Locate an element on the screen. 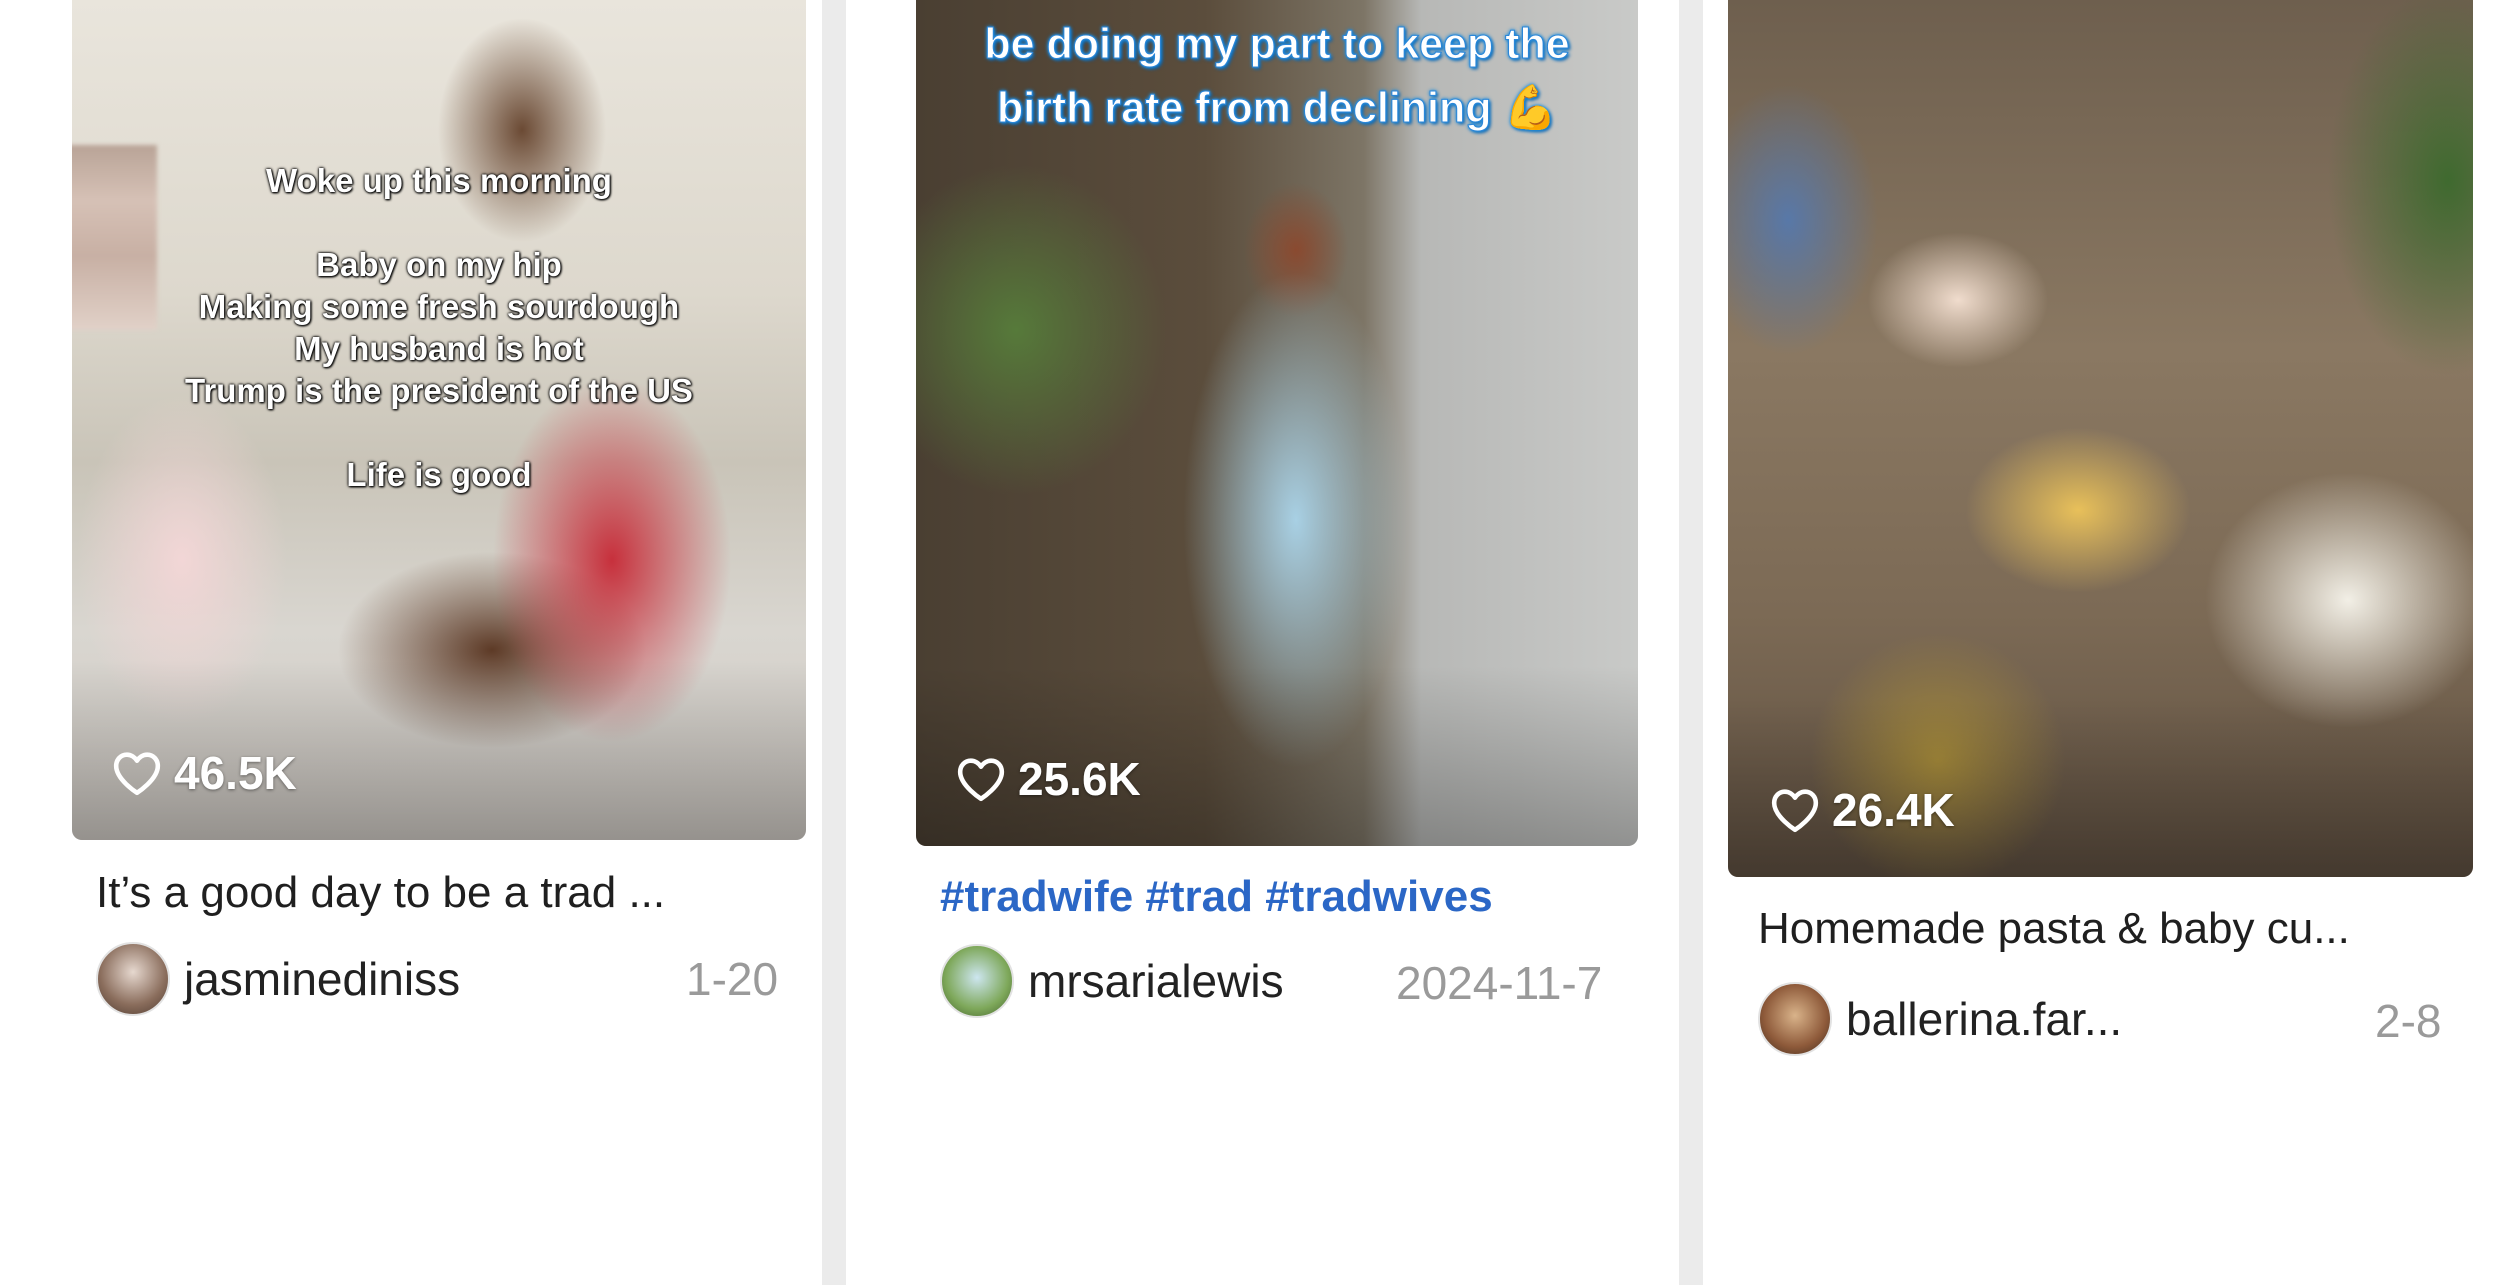  author-link: jasminediniss is located at coordinates (278, 979).